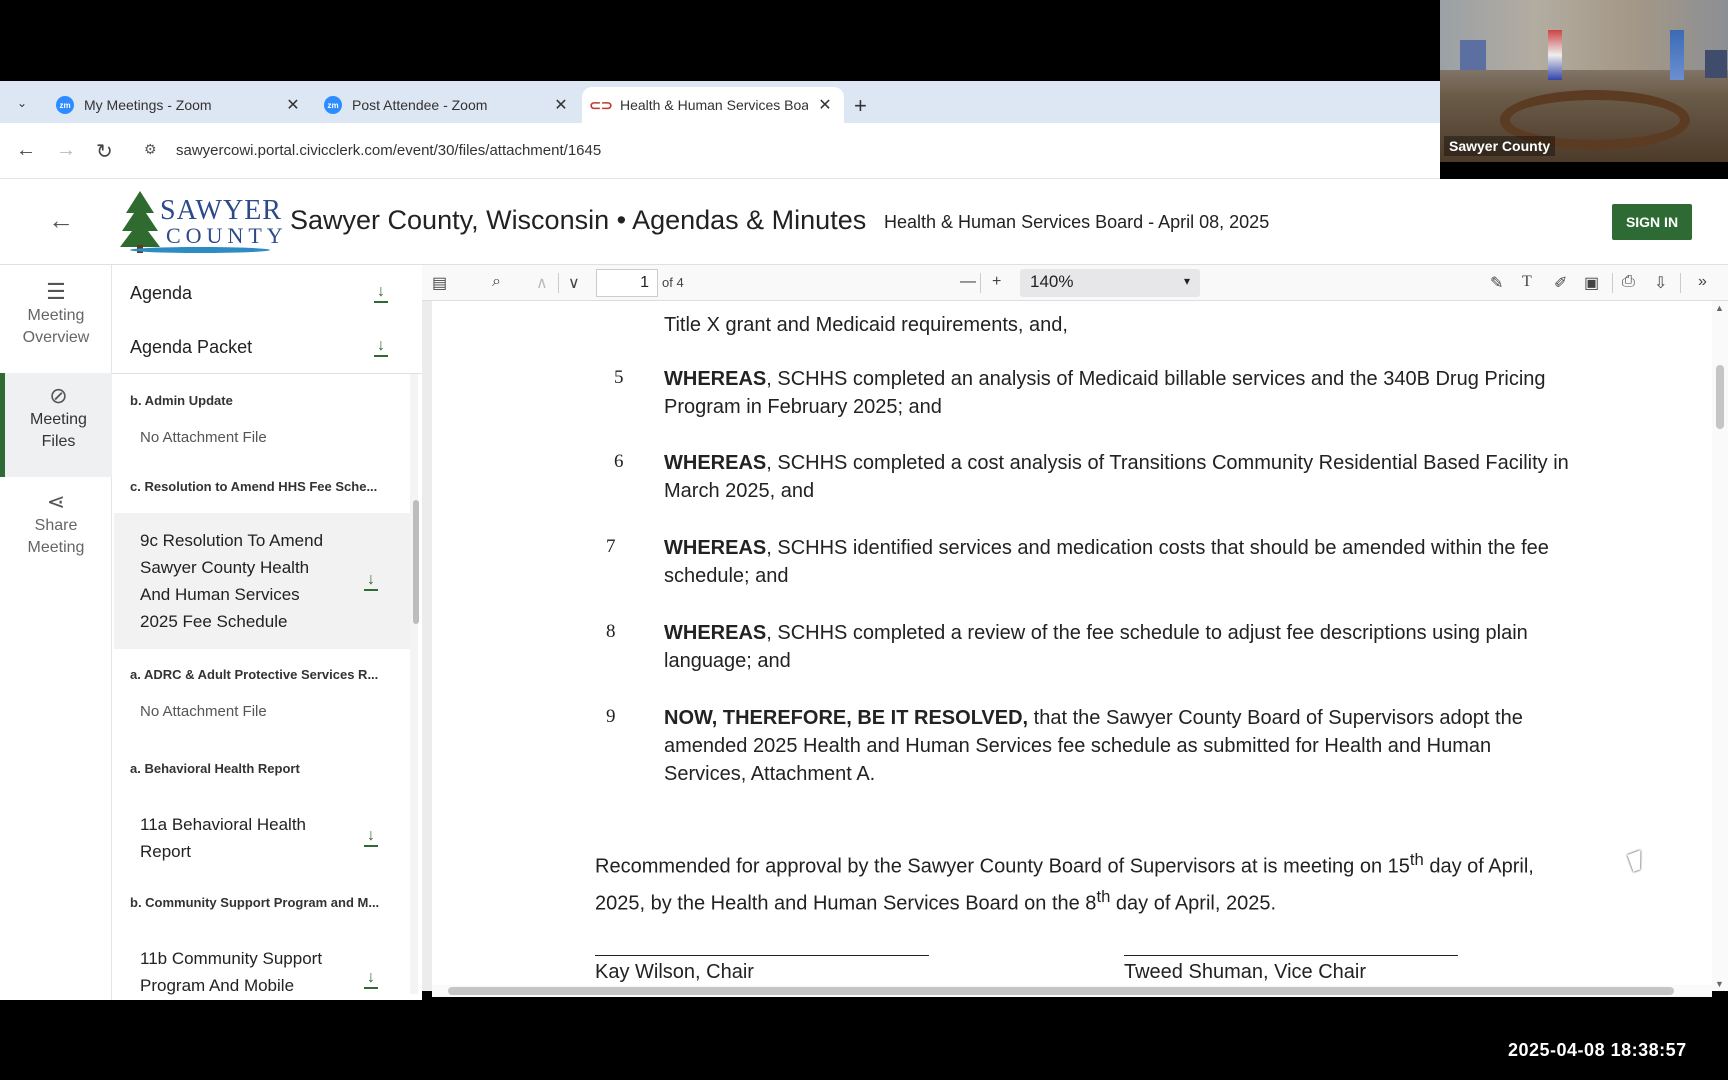 This screenshot has height=1080, width=1728. Describe the element at coordinates (56, 337) in the screenshot. I see `rail-label: Overview` at that location.